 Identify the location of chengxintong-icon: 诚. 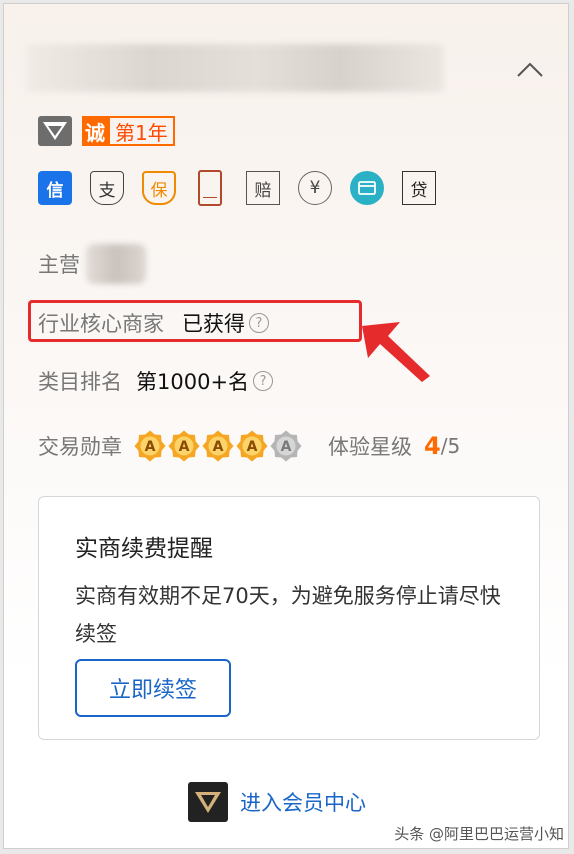
(95, 131).